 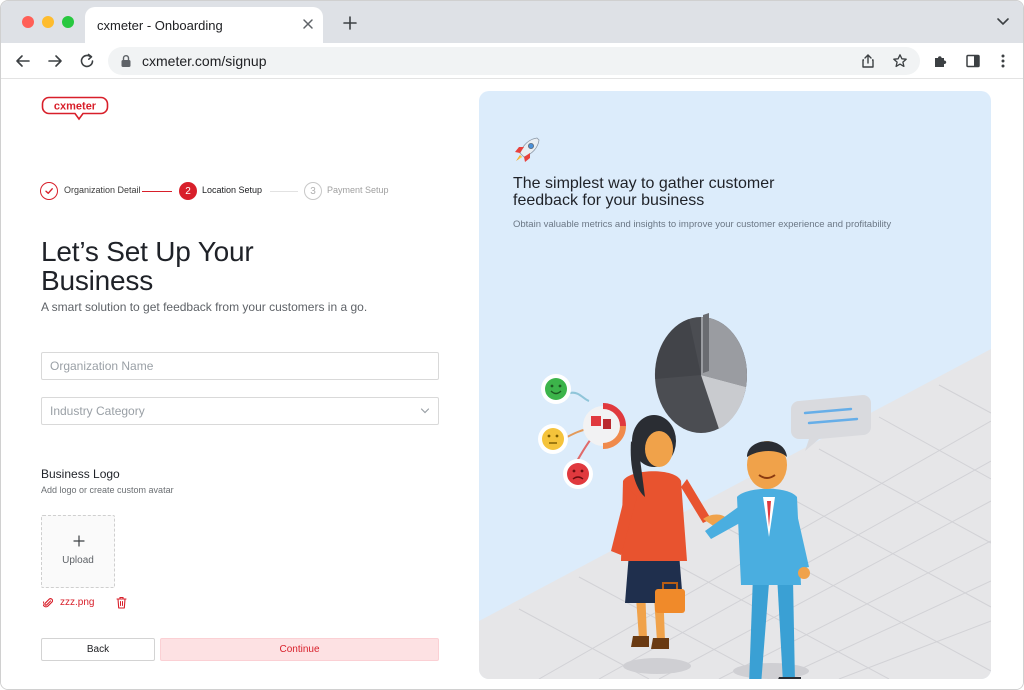 I want to click on step-2-active: 2, so click(x=188, y=191).